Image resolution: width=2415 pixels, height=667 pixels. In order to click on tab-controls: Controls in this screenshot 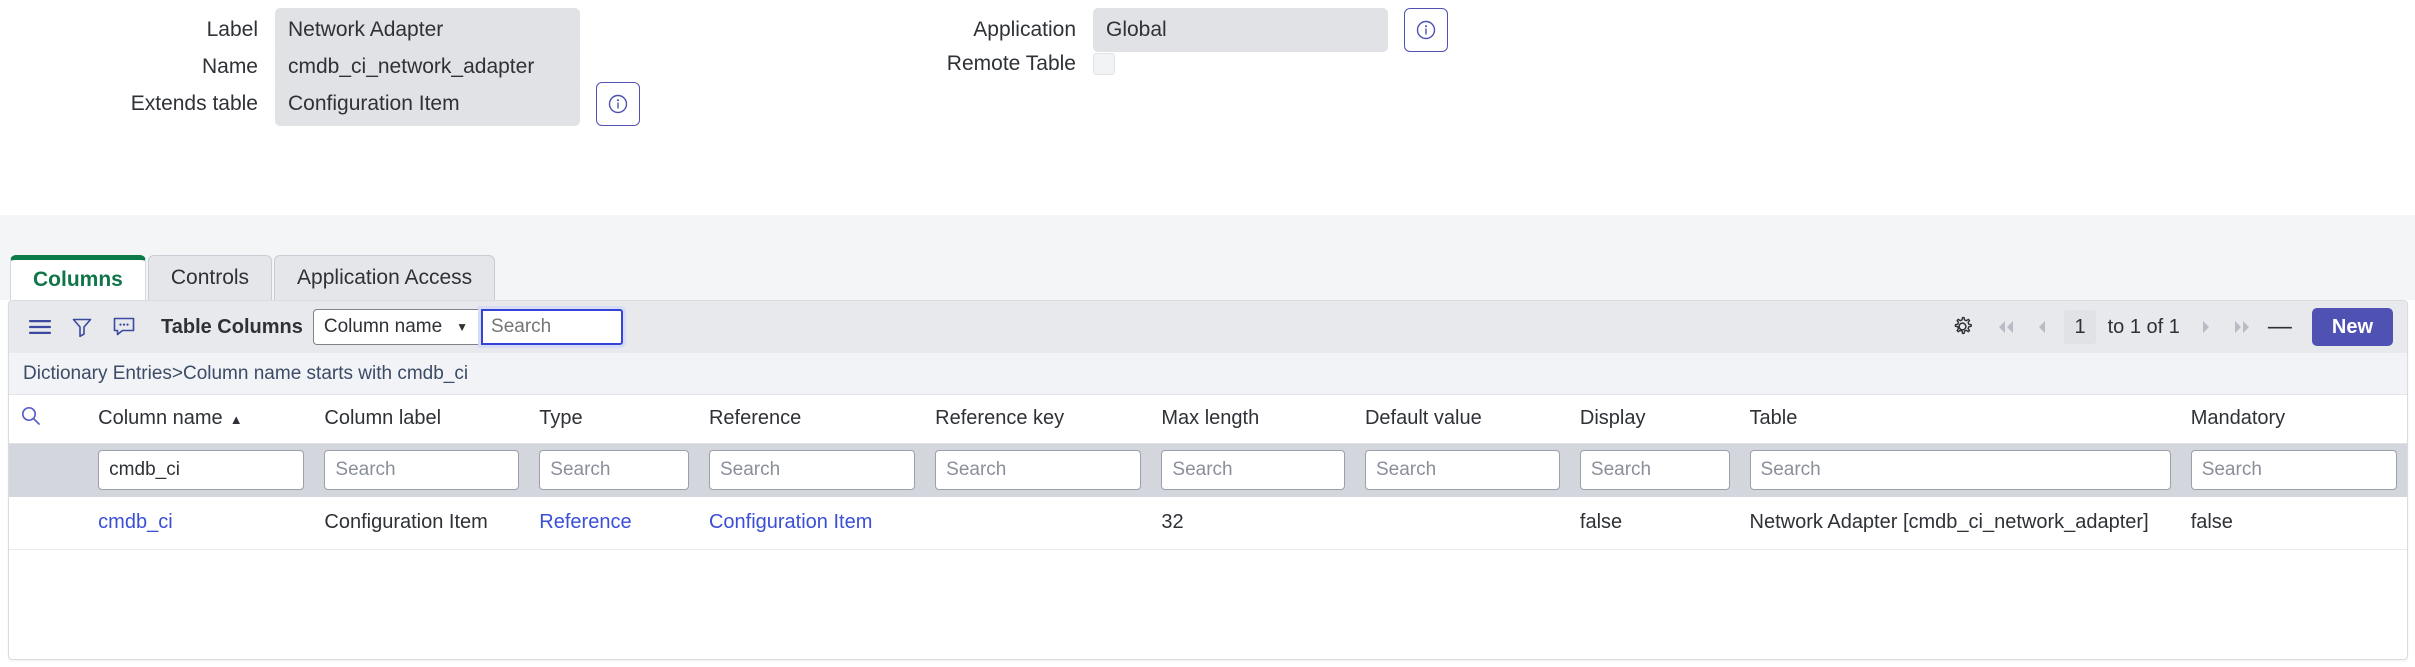, I will do `click(210, 277)`.